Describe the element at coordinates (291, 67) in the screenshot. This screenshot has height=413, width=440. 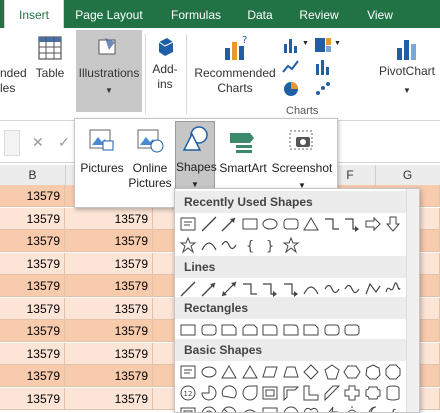
I see `line-chart-icon` at that location.